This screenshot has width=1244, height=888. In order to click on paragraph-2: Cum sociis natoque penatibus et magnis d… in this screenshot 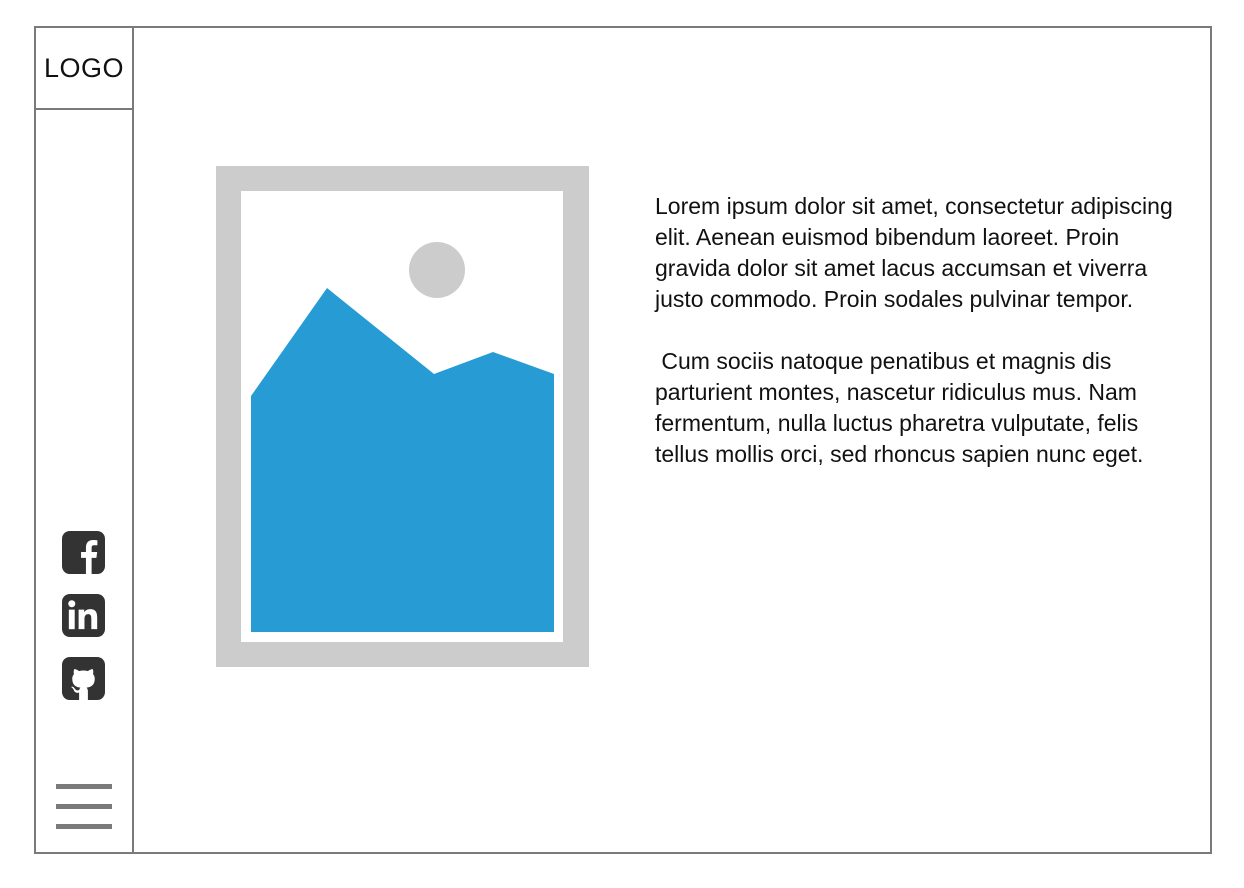, I will do `click(900, 407)`.